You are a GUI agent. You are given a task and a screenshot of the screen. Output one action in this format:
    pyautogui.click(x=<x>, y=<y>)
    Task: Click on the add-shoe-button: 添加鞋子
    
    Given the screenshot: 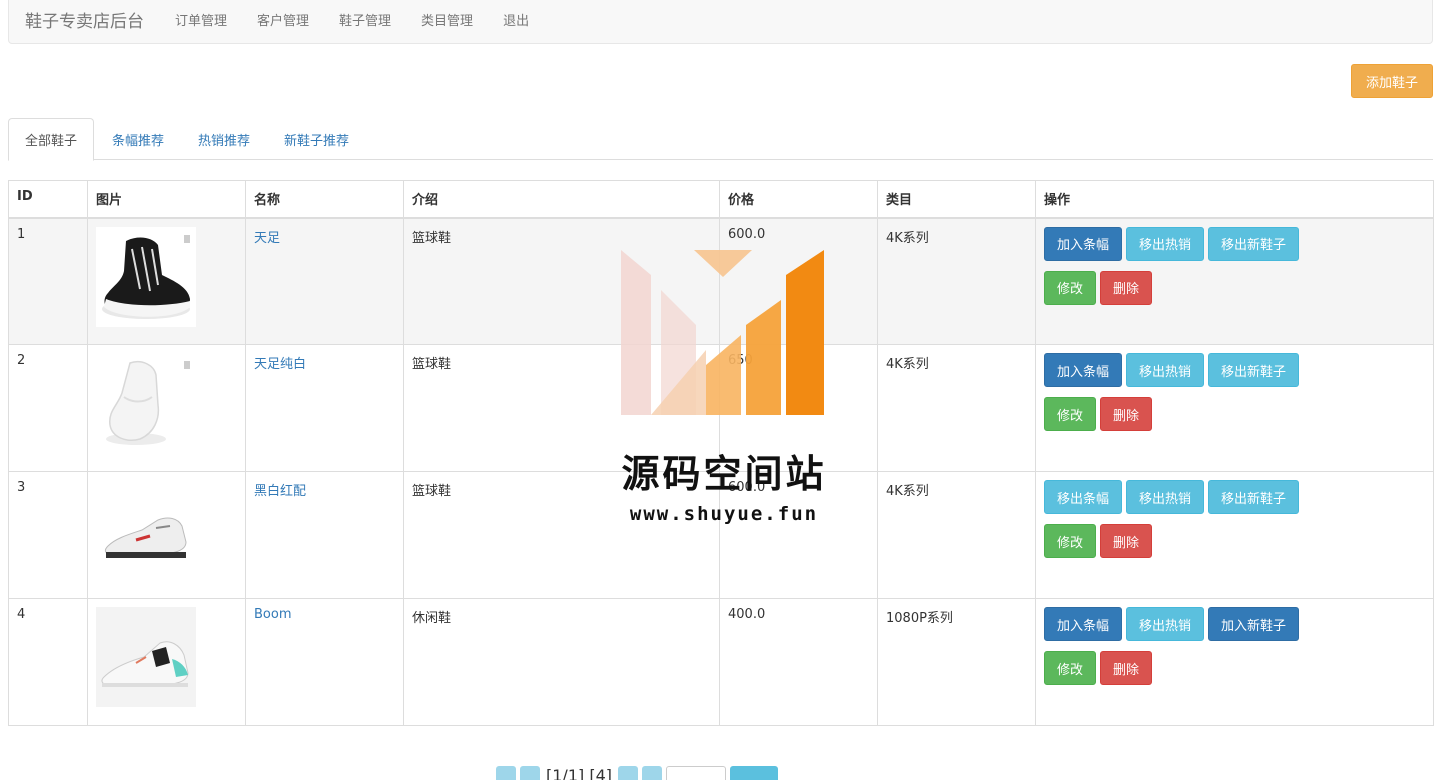 What is the action you would take?
    pyautogui.click(x=1392, y=81)
    